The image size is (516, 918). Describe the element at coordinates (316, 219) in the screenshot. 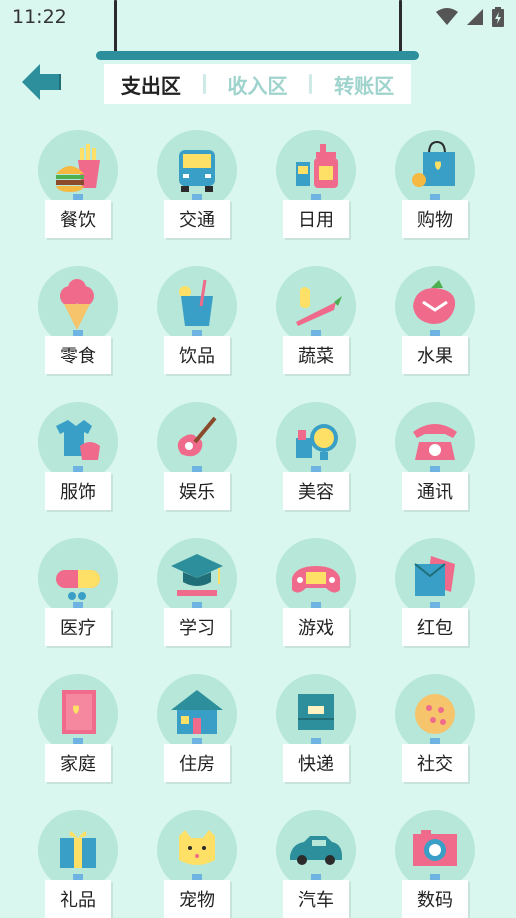

I see `category-label: 日用` at that location.